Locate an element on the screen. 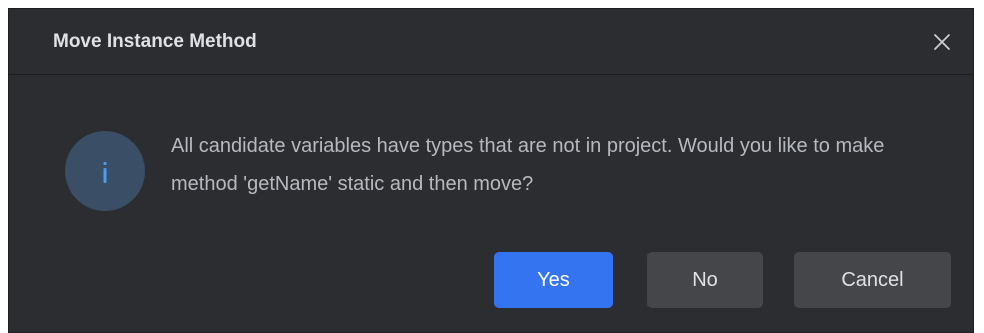 The height and width of the screenshot is (333, 984). cancel-button: Cancel is located at coordinates (872, 280).